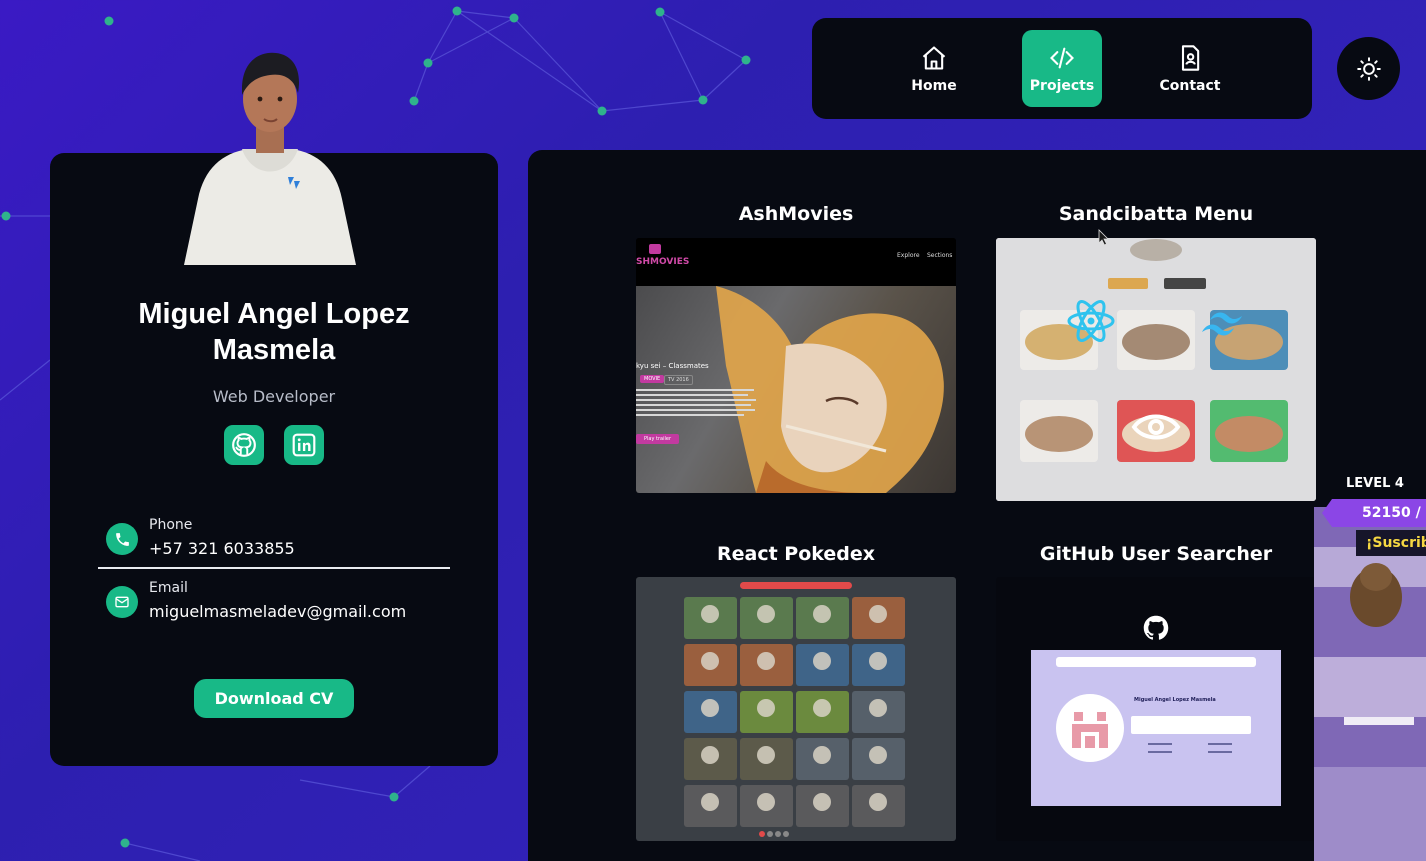 Image resolution: width=1426 pixels, height=861 pixels. Describe the element at coordinates (168, 588) in the screenshot. I see `email-label: Email` at that location.